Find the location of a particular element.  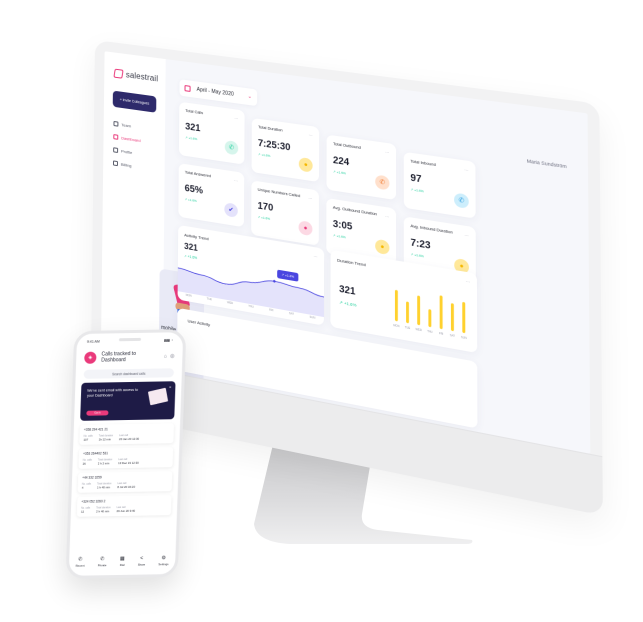

x-tick-label: FRI is located at coordinates (271, 310).